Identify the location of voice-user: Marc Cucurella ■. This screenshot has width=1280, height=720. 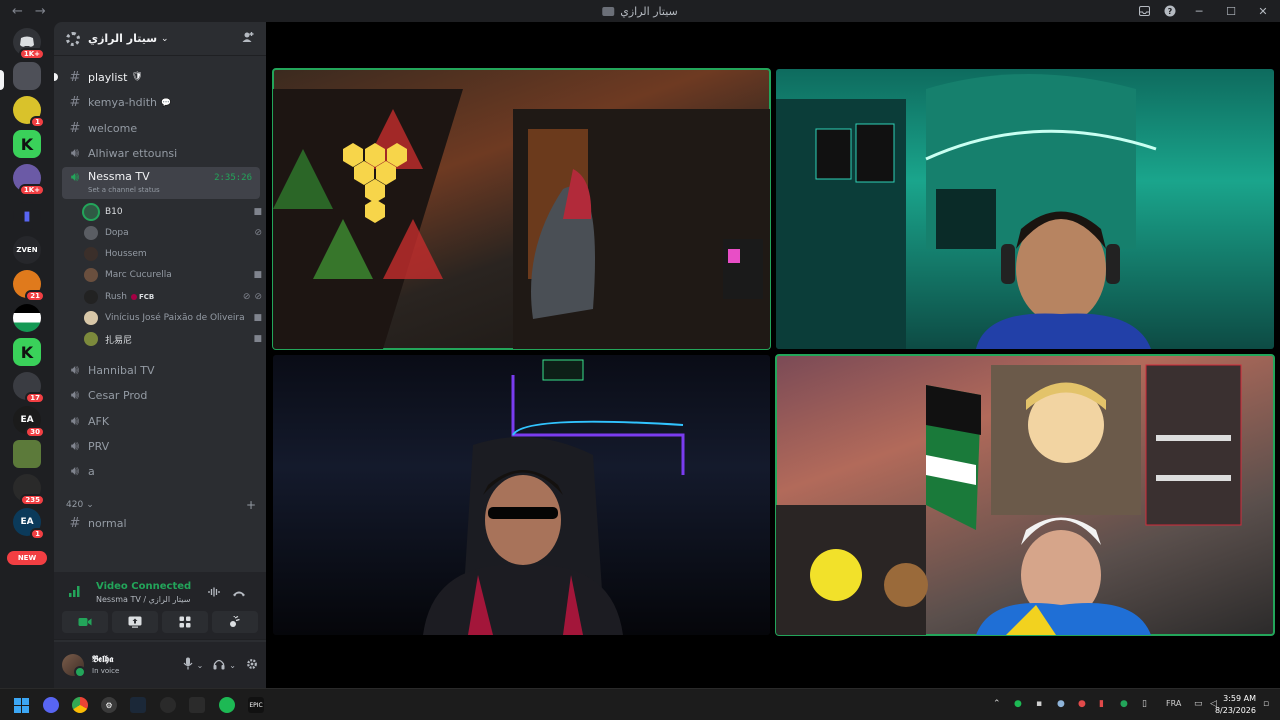
(173, 275).